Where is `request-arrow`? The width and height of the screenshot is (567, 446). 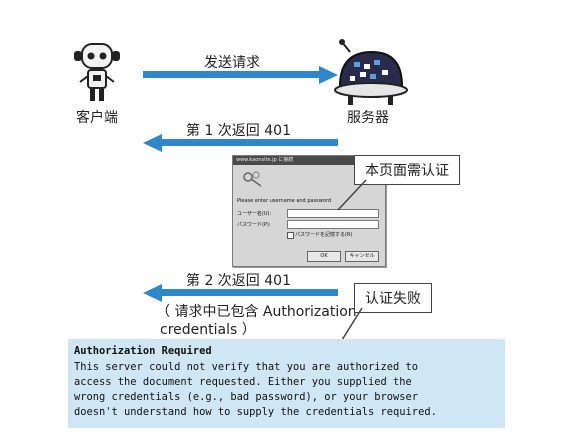 request-arrow is located at coordinates (240, 75).